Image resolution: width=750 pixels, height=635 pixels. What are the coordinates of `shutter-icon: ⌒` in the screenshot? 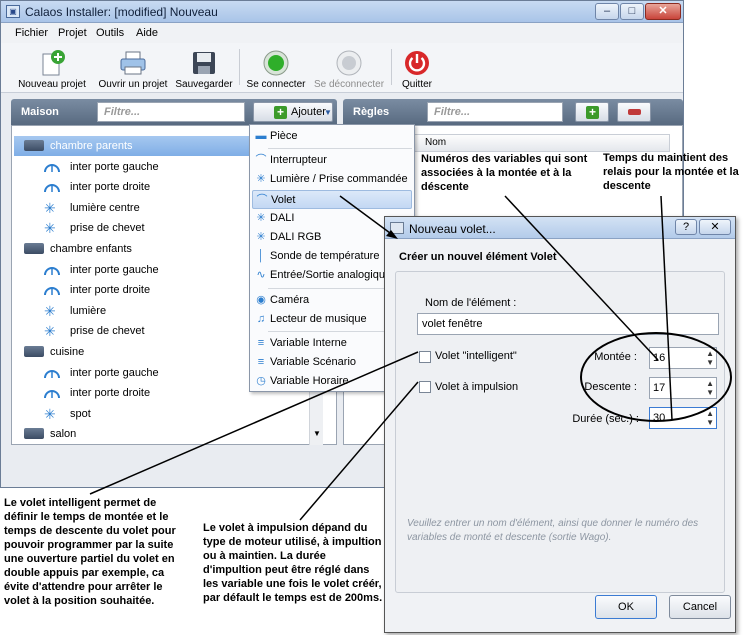 It's located at (262, 199).